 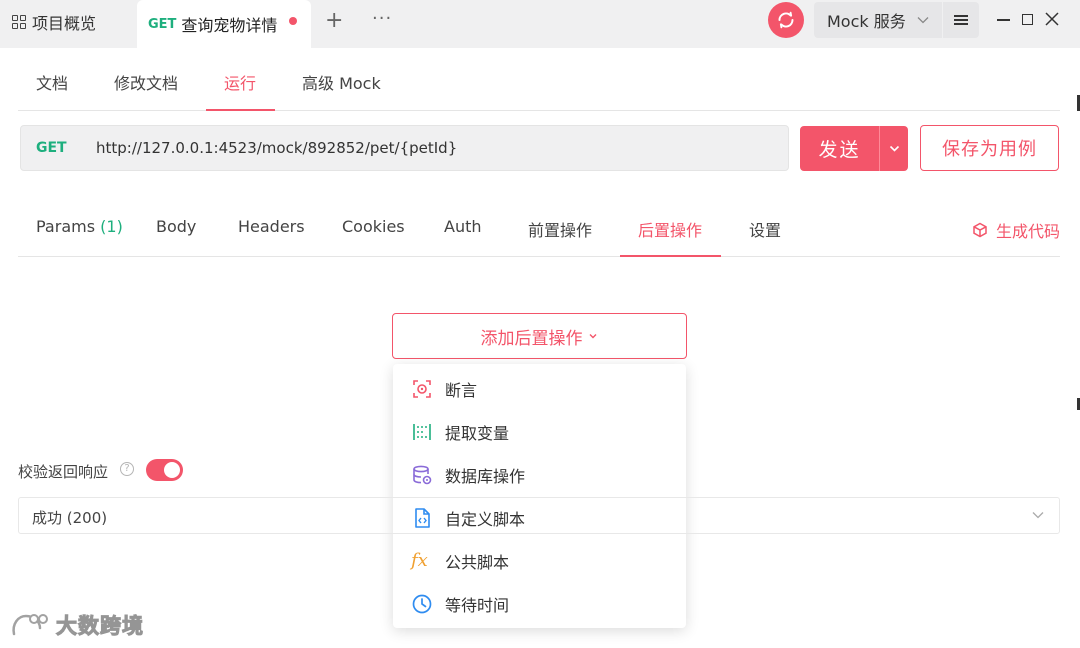 I want to click on tab-advanced-mock: 高级 Mock, so click(x=341, y=82).